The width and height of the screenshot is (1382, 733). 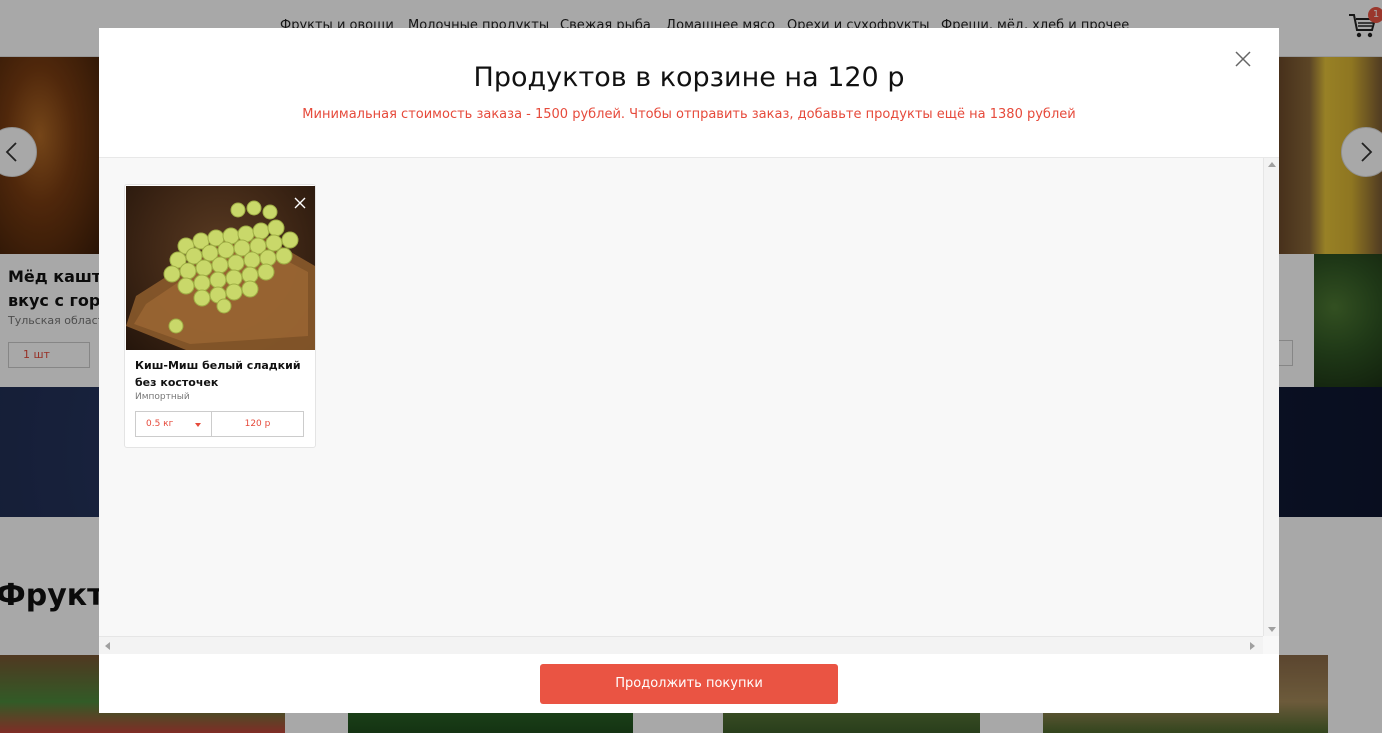 What do you see at coordinates (689, 684) in the screenshot?
I see `continue-shopping-button: Продолжить покупки` at bounding box center [689, 684].